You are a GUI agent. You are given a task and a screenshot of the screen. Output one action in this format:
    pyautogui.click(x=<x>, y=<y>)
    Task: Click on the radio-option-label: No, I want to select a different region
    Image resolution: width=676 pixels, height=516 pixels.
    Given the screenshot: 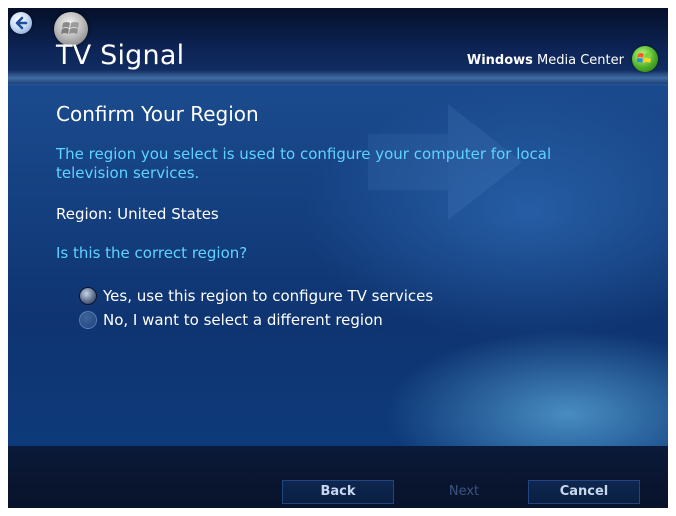 What is the action you would take?
    pyautogui.click(x=243, y=320)
    